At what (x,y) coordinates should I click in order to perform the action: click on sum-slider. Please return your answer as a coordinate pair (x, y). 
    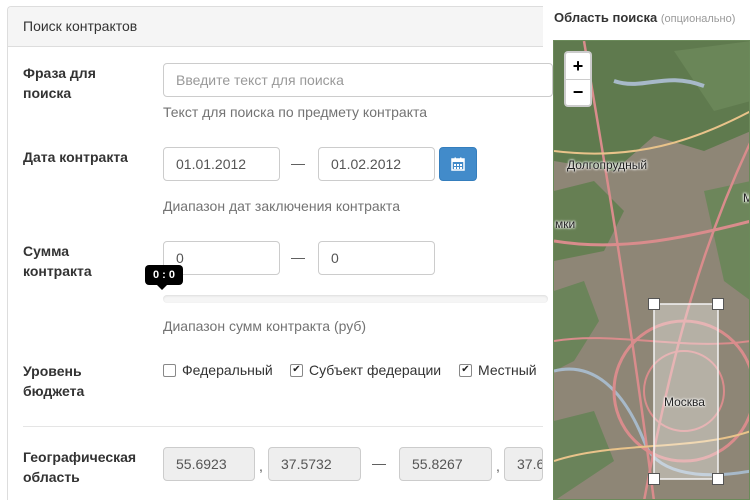
    Looking at the image, I should click on (355, 299).